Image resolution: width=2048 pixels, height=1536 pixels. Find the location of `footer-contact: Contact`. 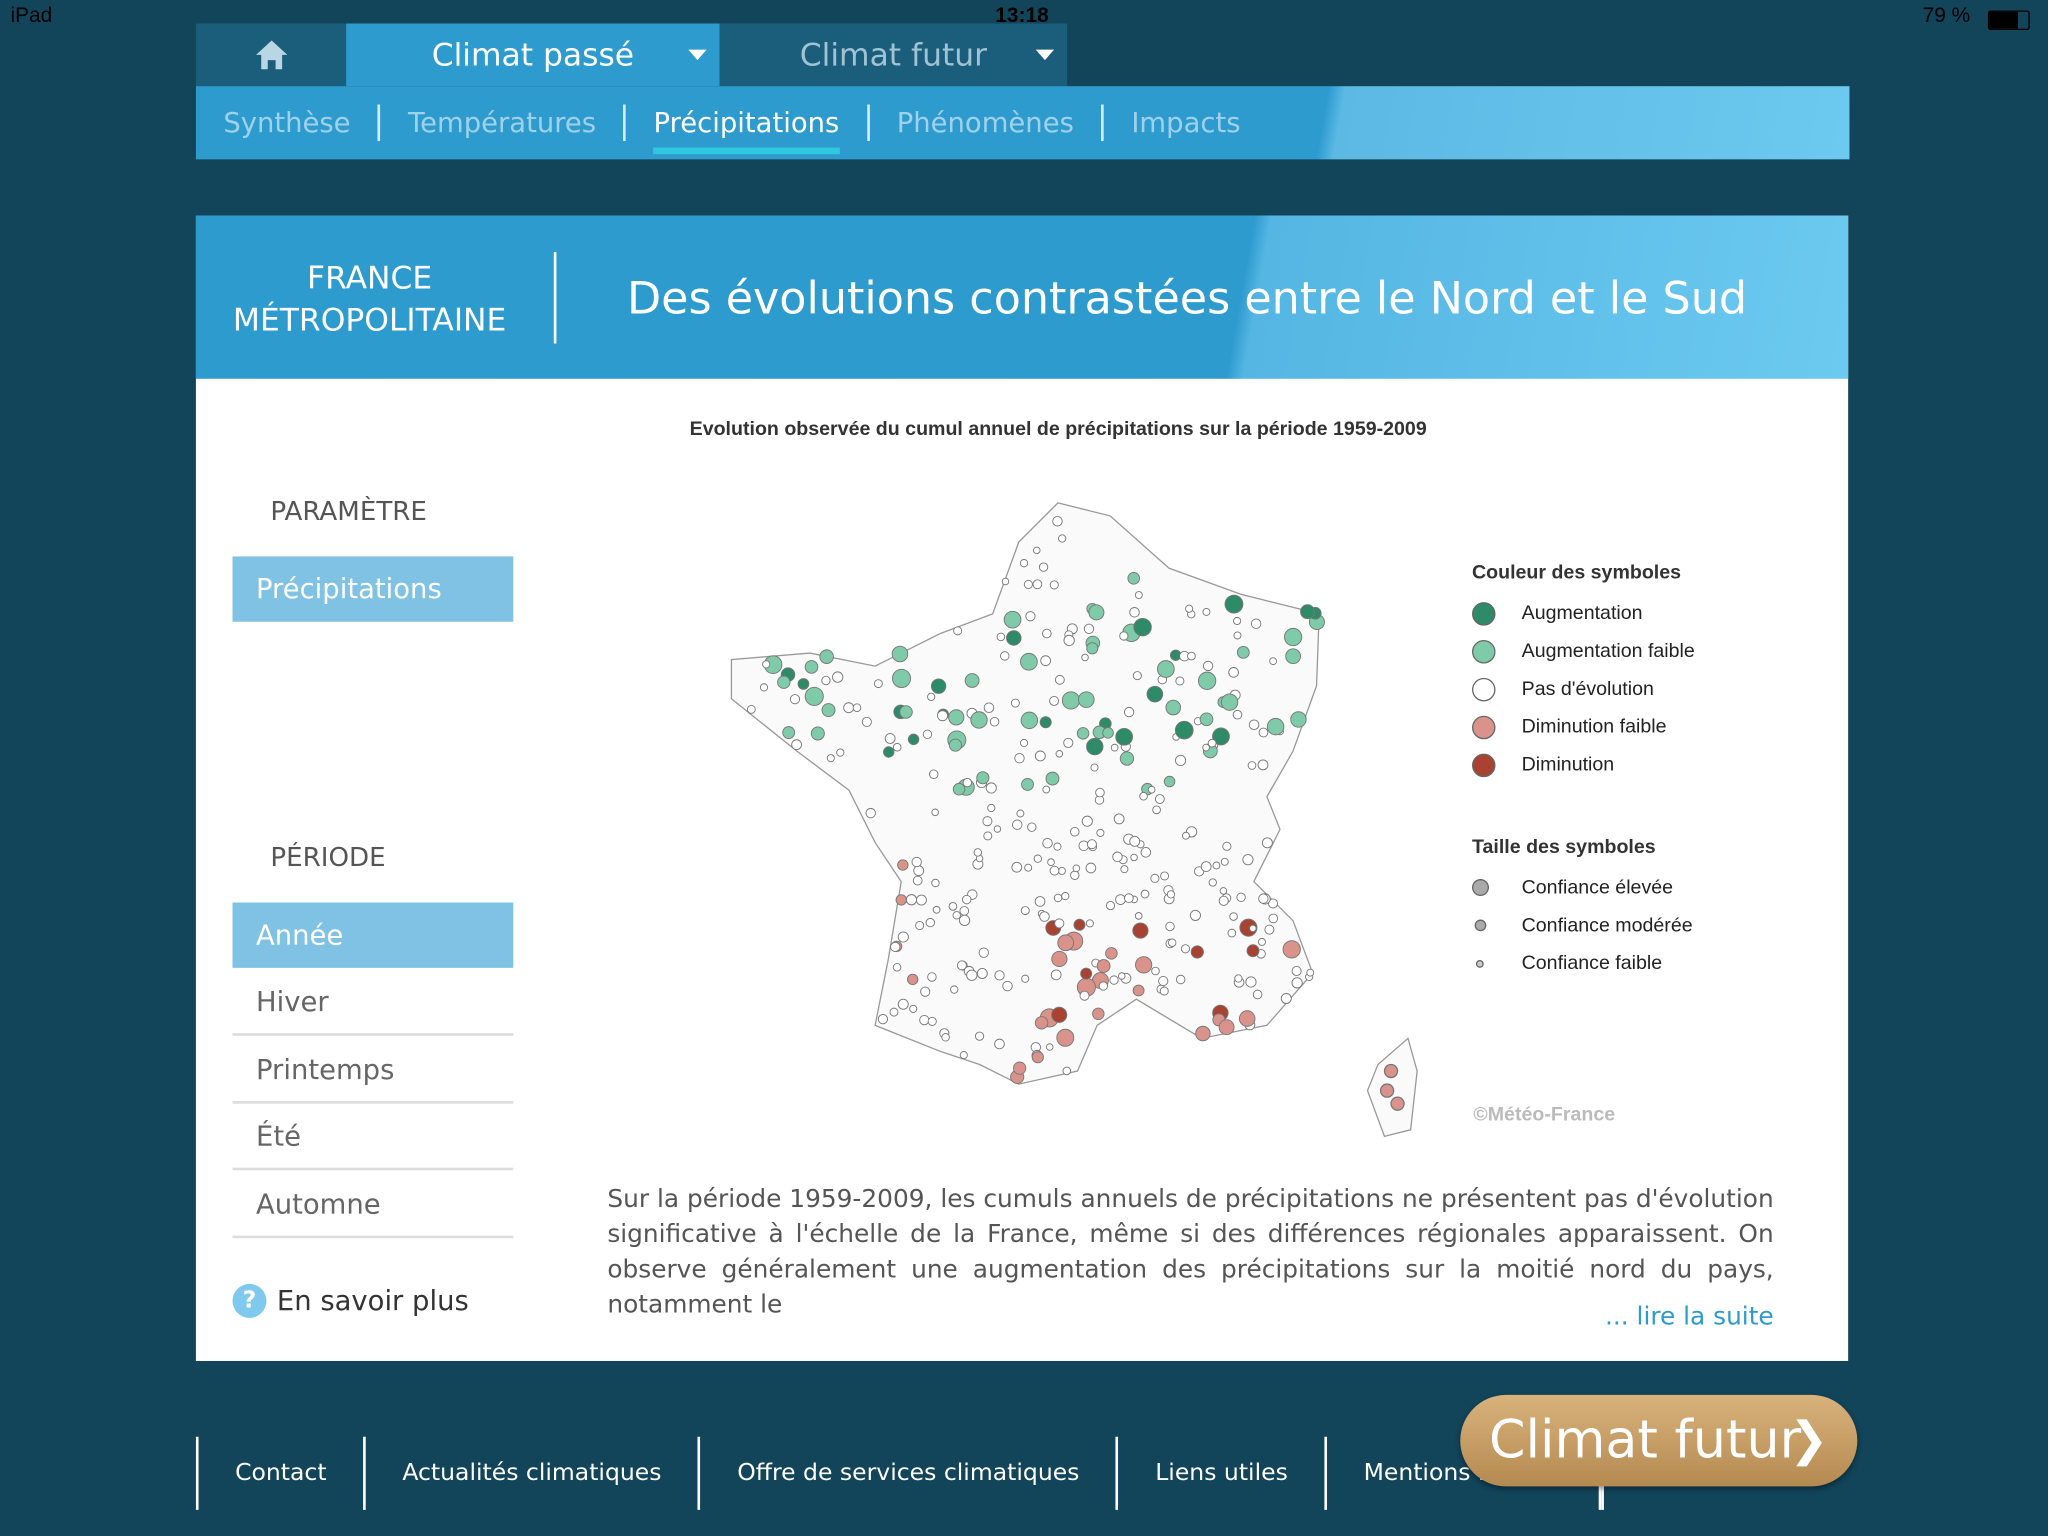

footer-contact: Contact is located at coordinates (279, 1473).